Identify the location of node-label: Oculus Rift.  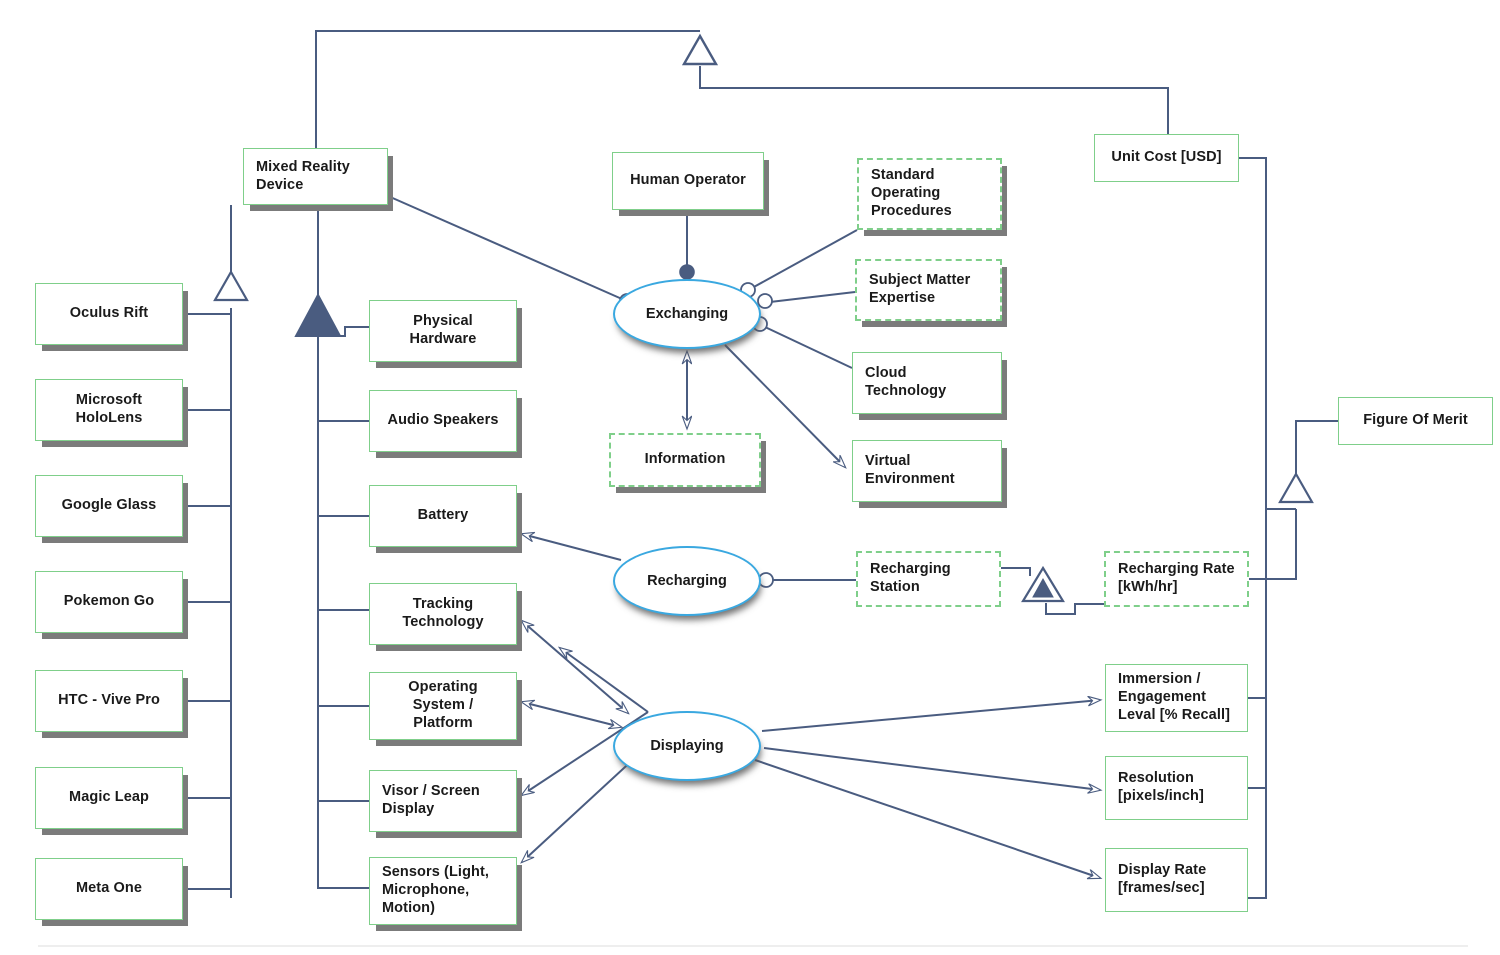
(109, 313).